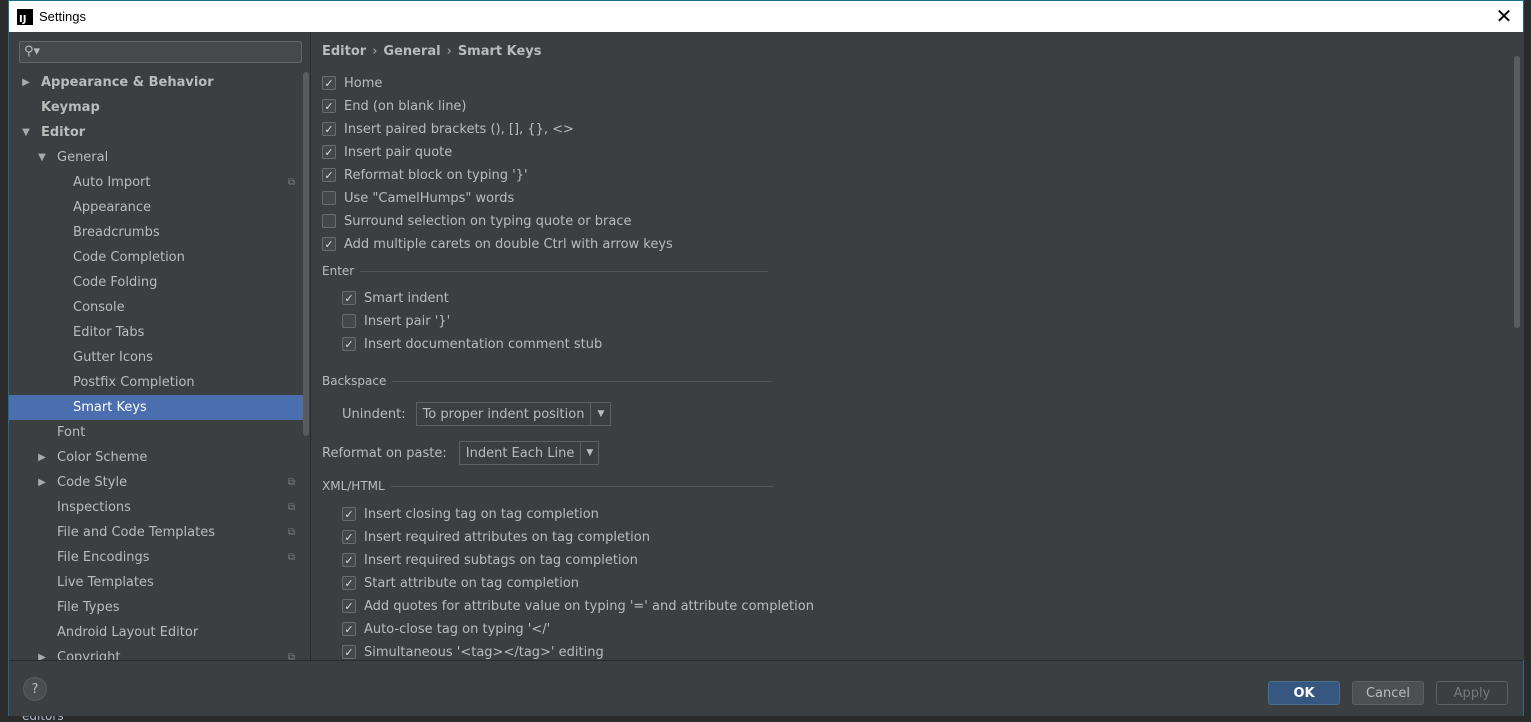  What do you see at coordinates (396, 321) in the screenshot?
I see `option-row: Insert pair '}'` at bounding box center [396, 321].